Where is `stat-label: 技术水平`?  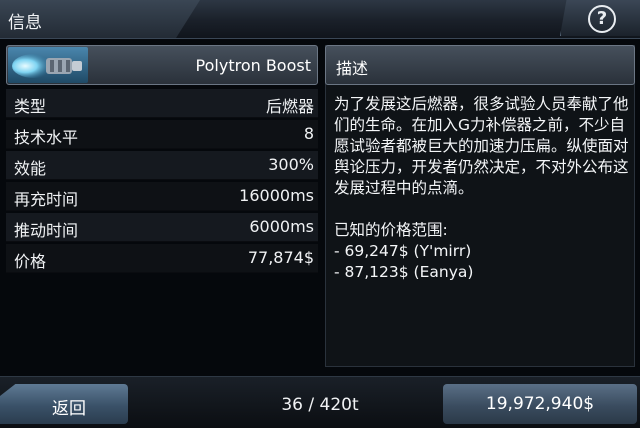 stat-label: 技术水平 is located at coordinates (46, 137).